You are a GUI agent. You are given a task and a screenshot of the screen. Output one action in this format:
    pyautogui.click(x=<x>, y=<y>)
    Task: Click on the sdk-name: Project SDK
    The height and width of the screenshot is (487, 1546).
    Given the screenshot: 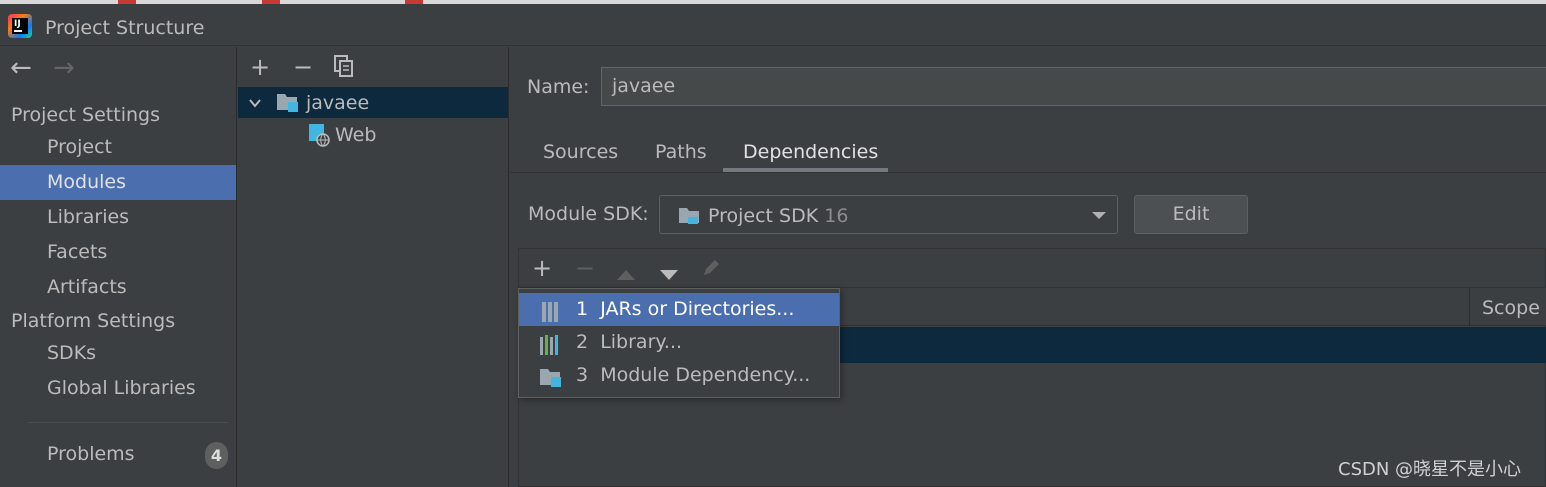 What is the action you would take?
    pyautogui.click(x=763, y=216)
    